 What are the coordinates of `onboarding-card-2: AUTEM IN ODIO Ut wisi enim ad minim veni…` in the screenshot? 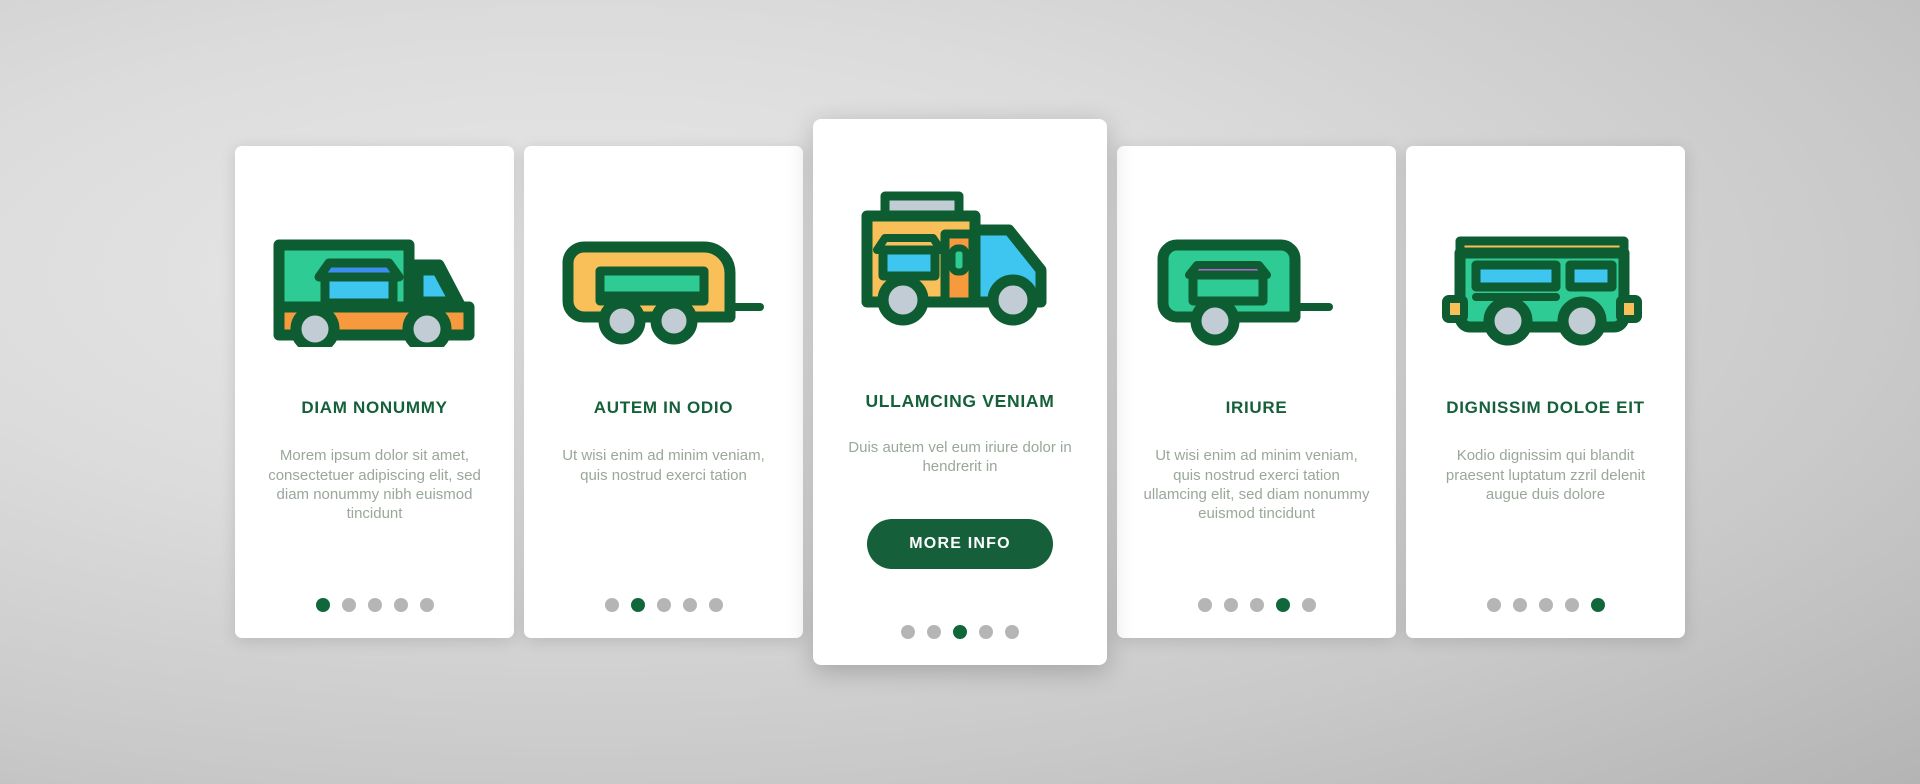 It's located at (663, 392).